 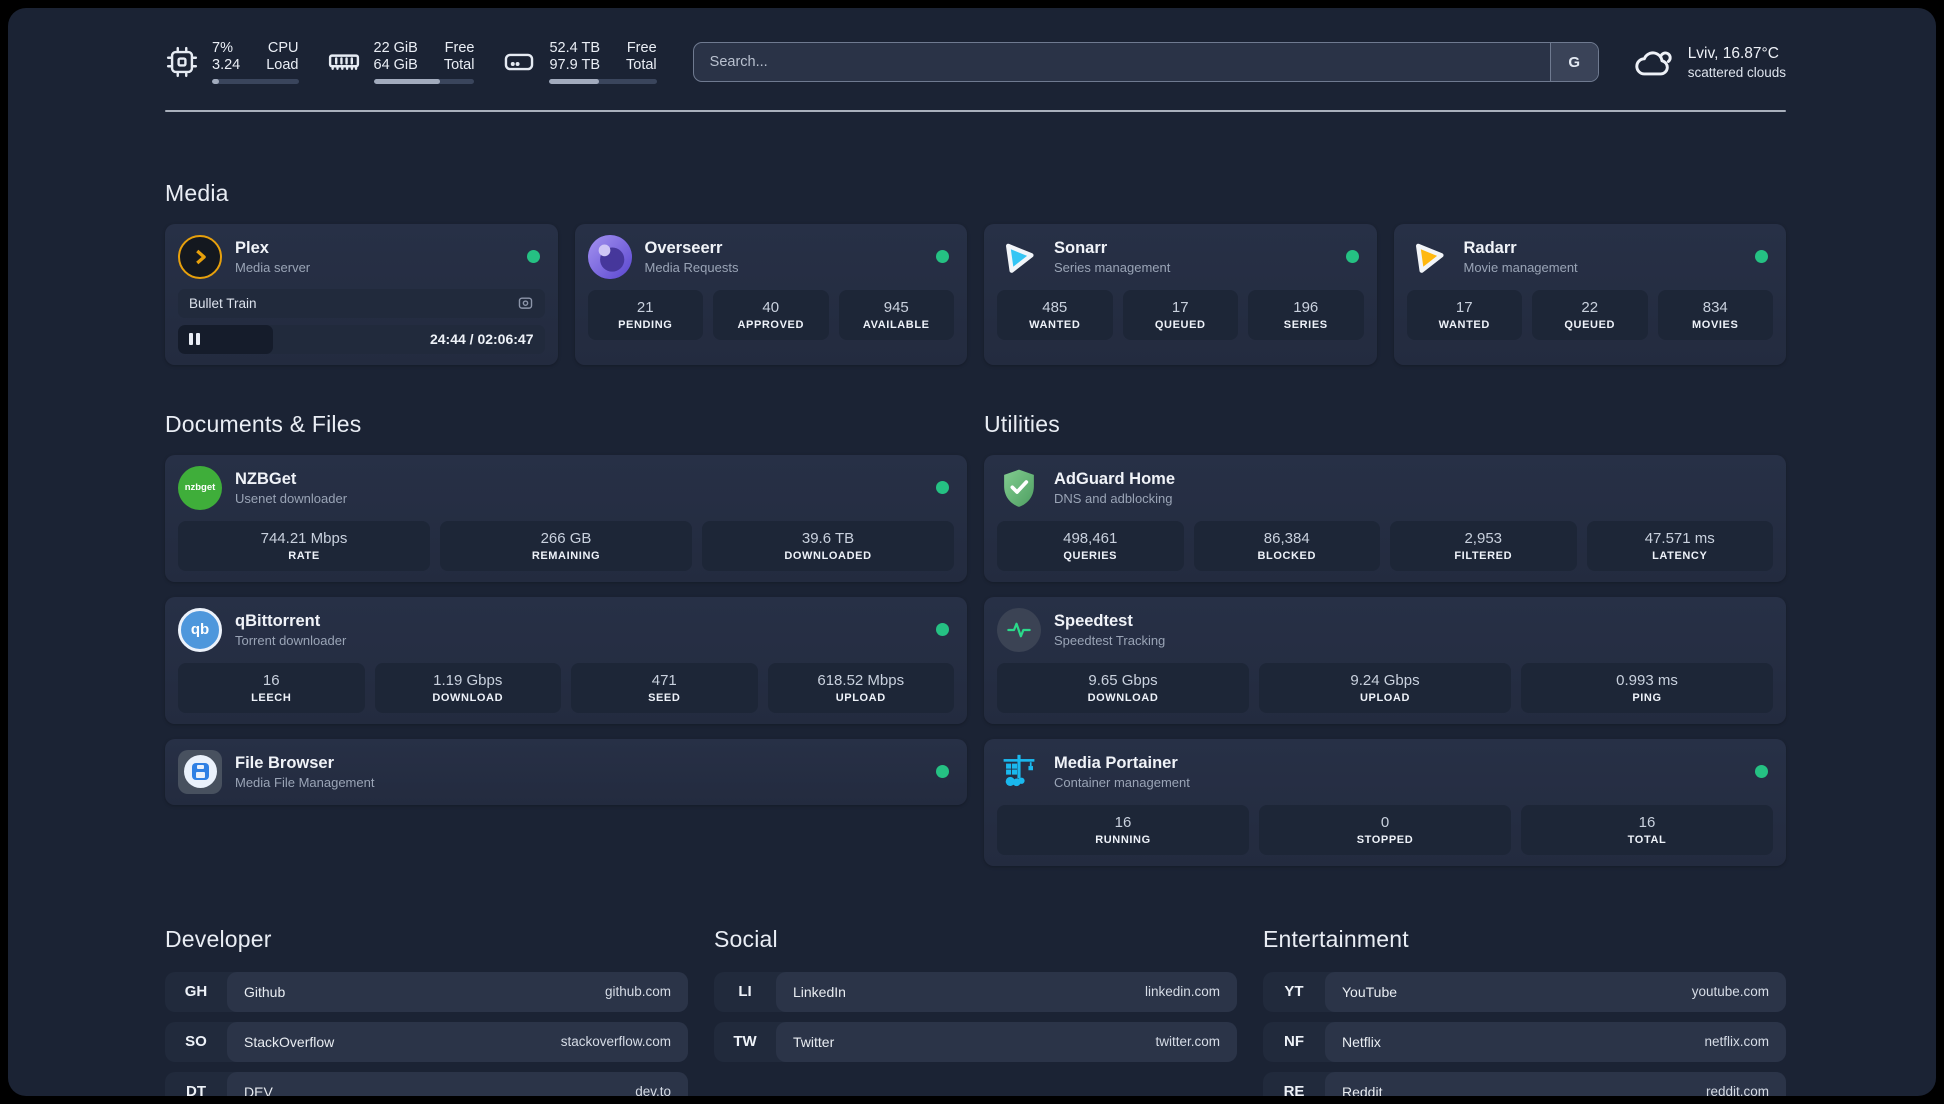 What do you see at coordinates (196, 1041) in the screenshot?
I see `bookmark-abbr: SO` at bounding box center [196, 1041].